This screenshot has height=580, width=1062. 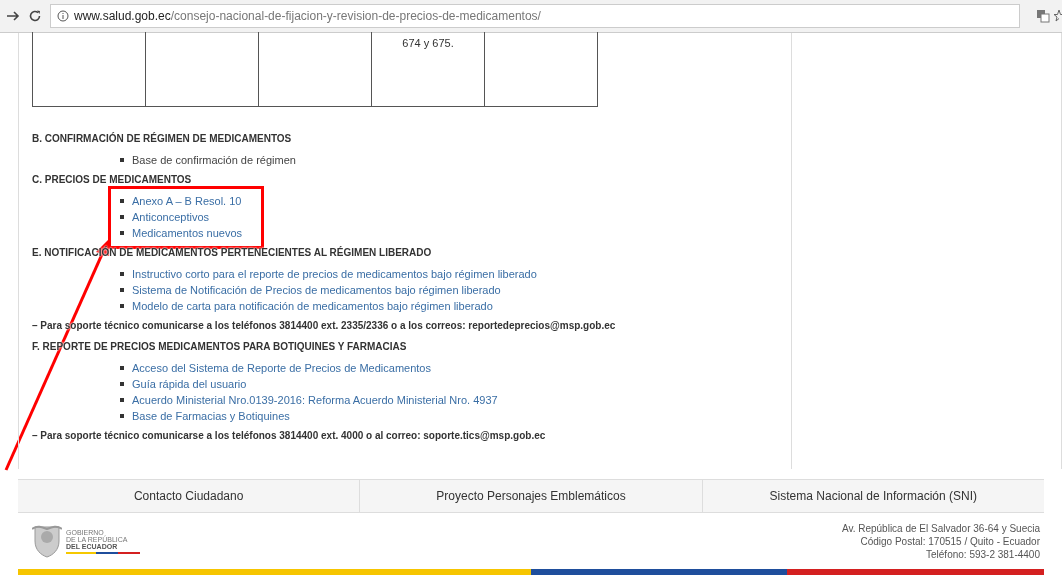 What do you see at coordinates (214, 160) in the screenshot?
I see `list-text: Base de confirmación de régimen` at bounding box center [214, 160].